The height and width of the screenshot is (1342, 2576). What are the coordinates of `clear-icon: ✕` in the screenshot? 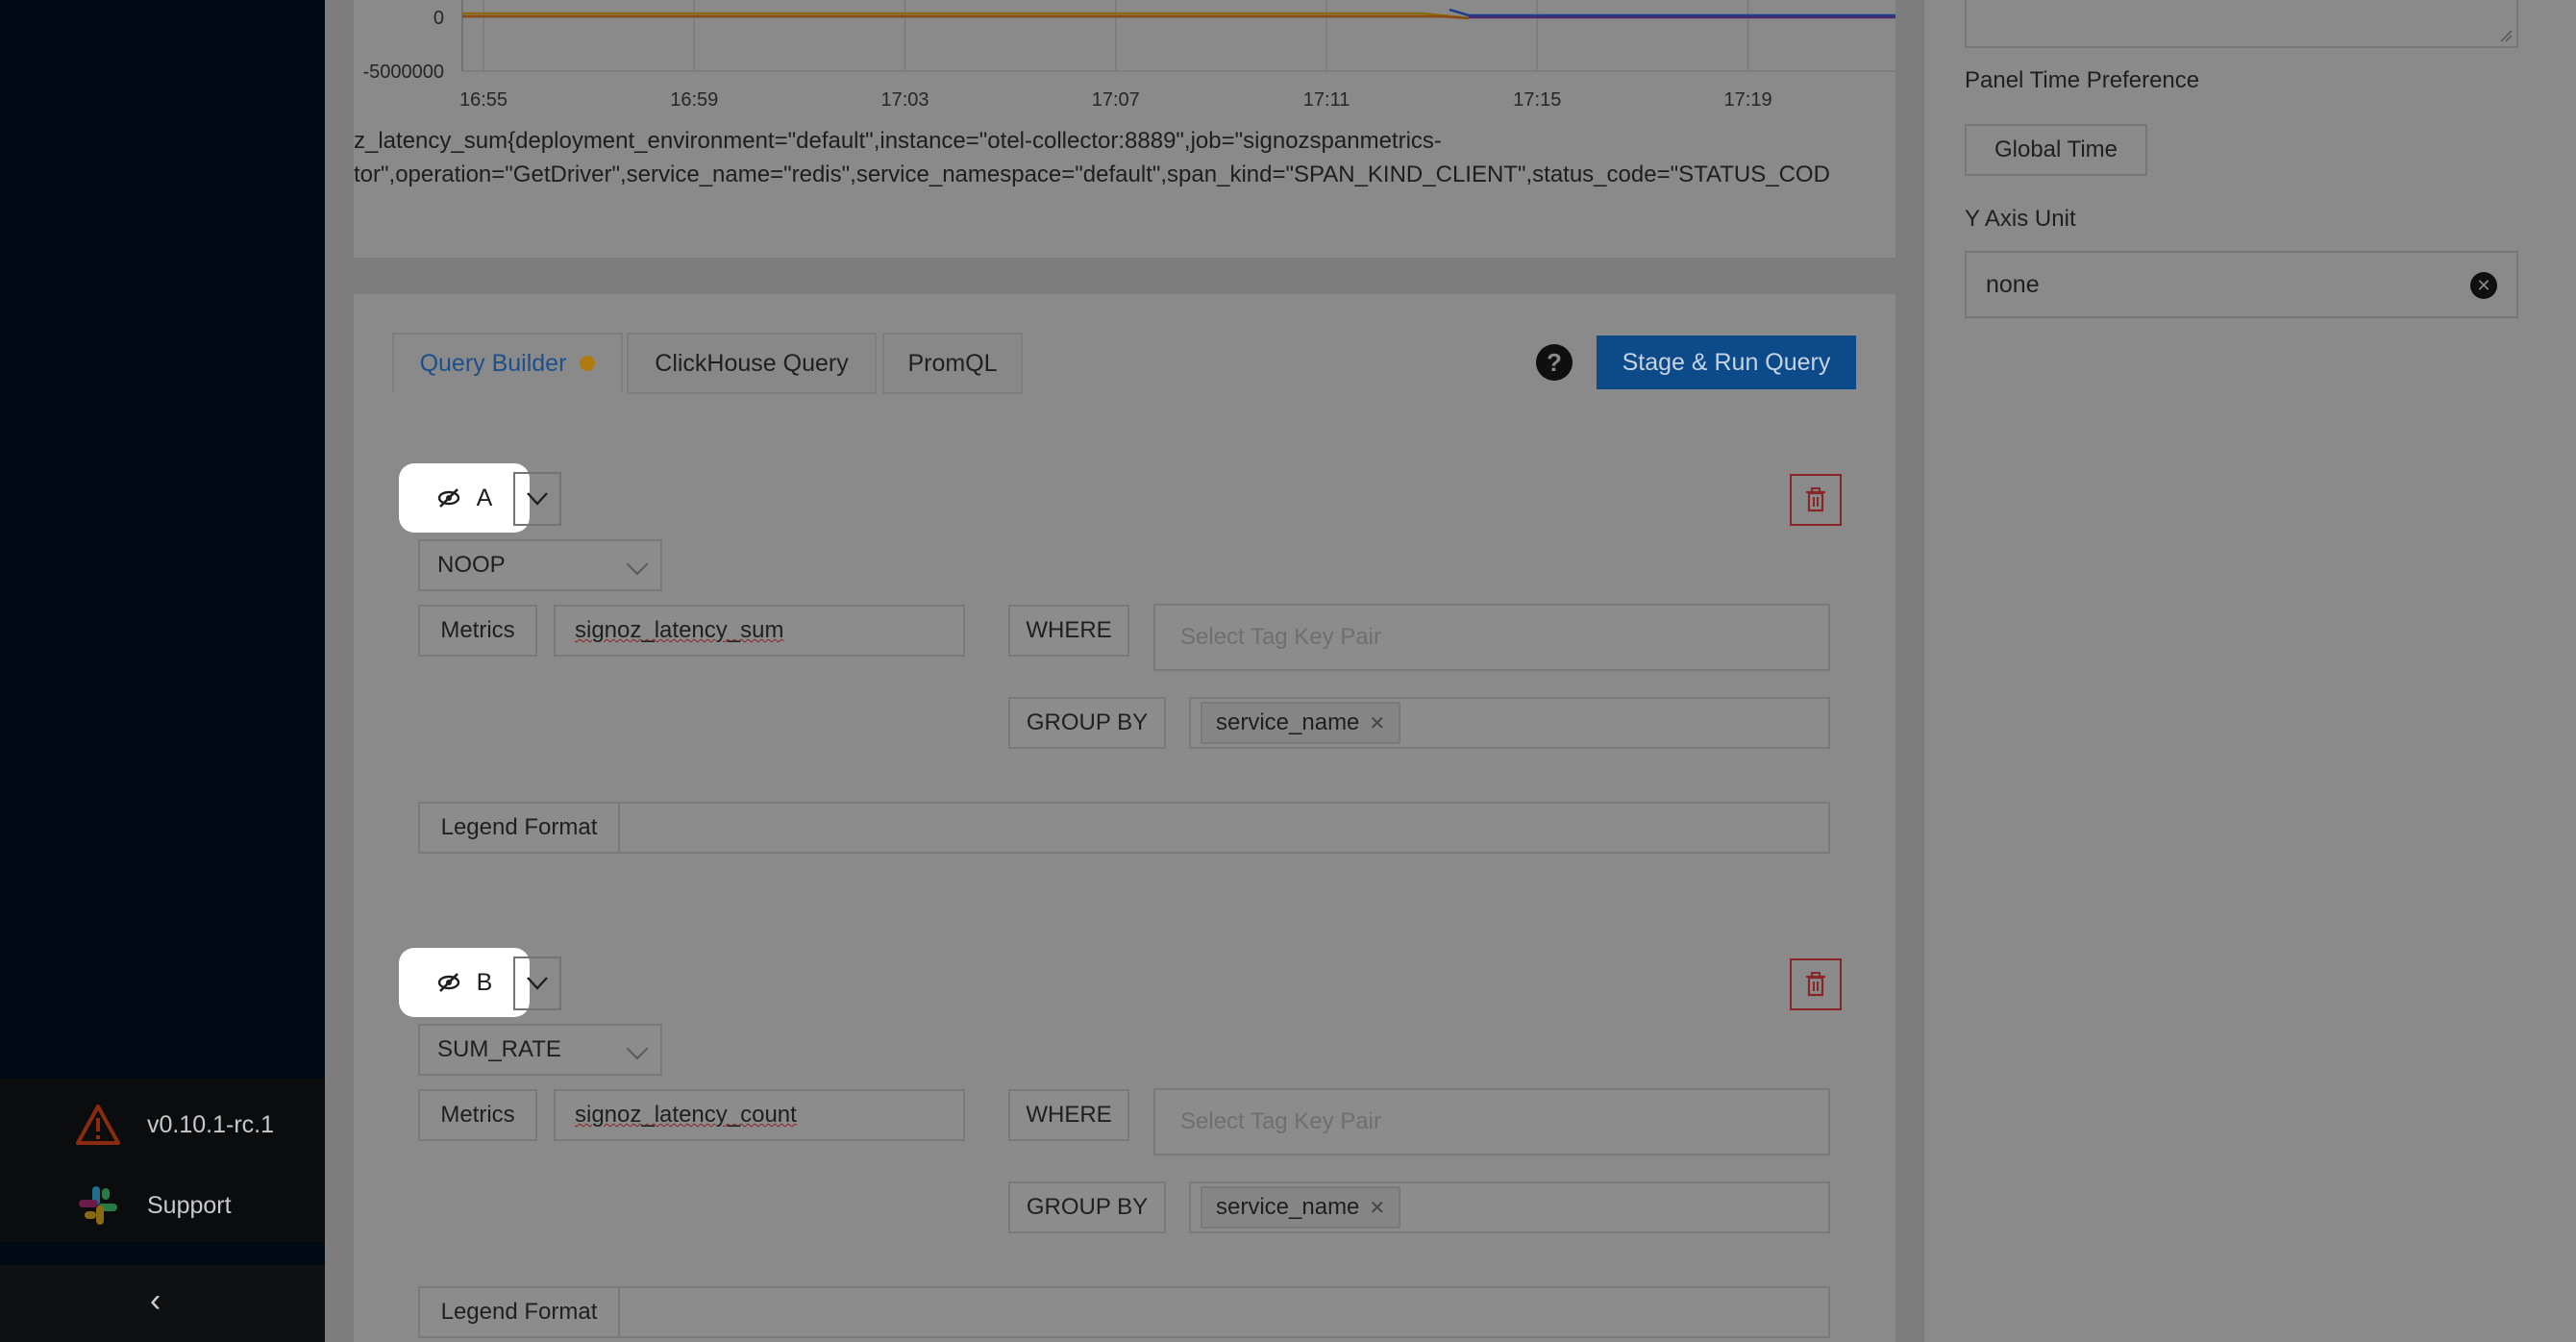 It's located at (2483, 285).